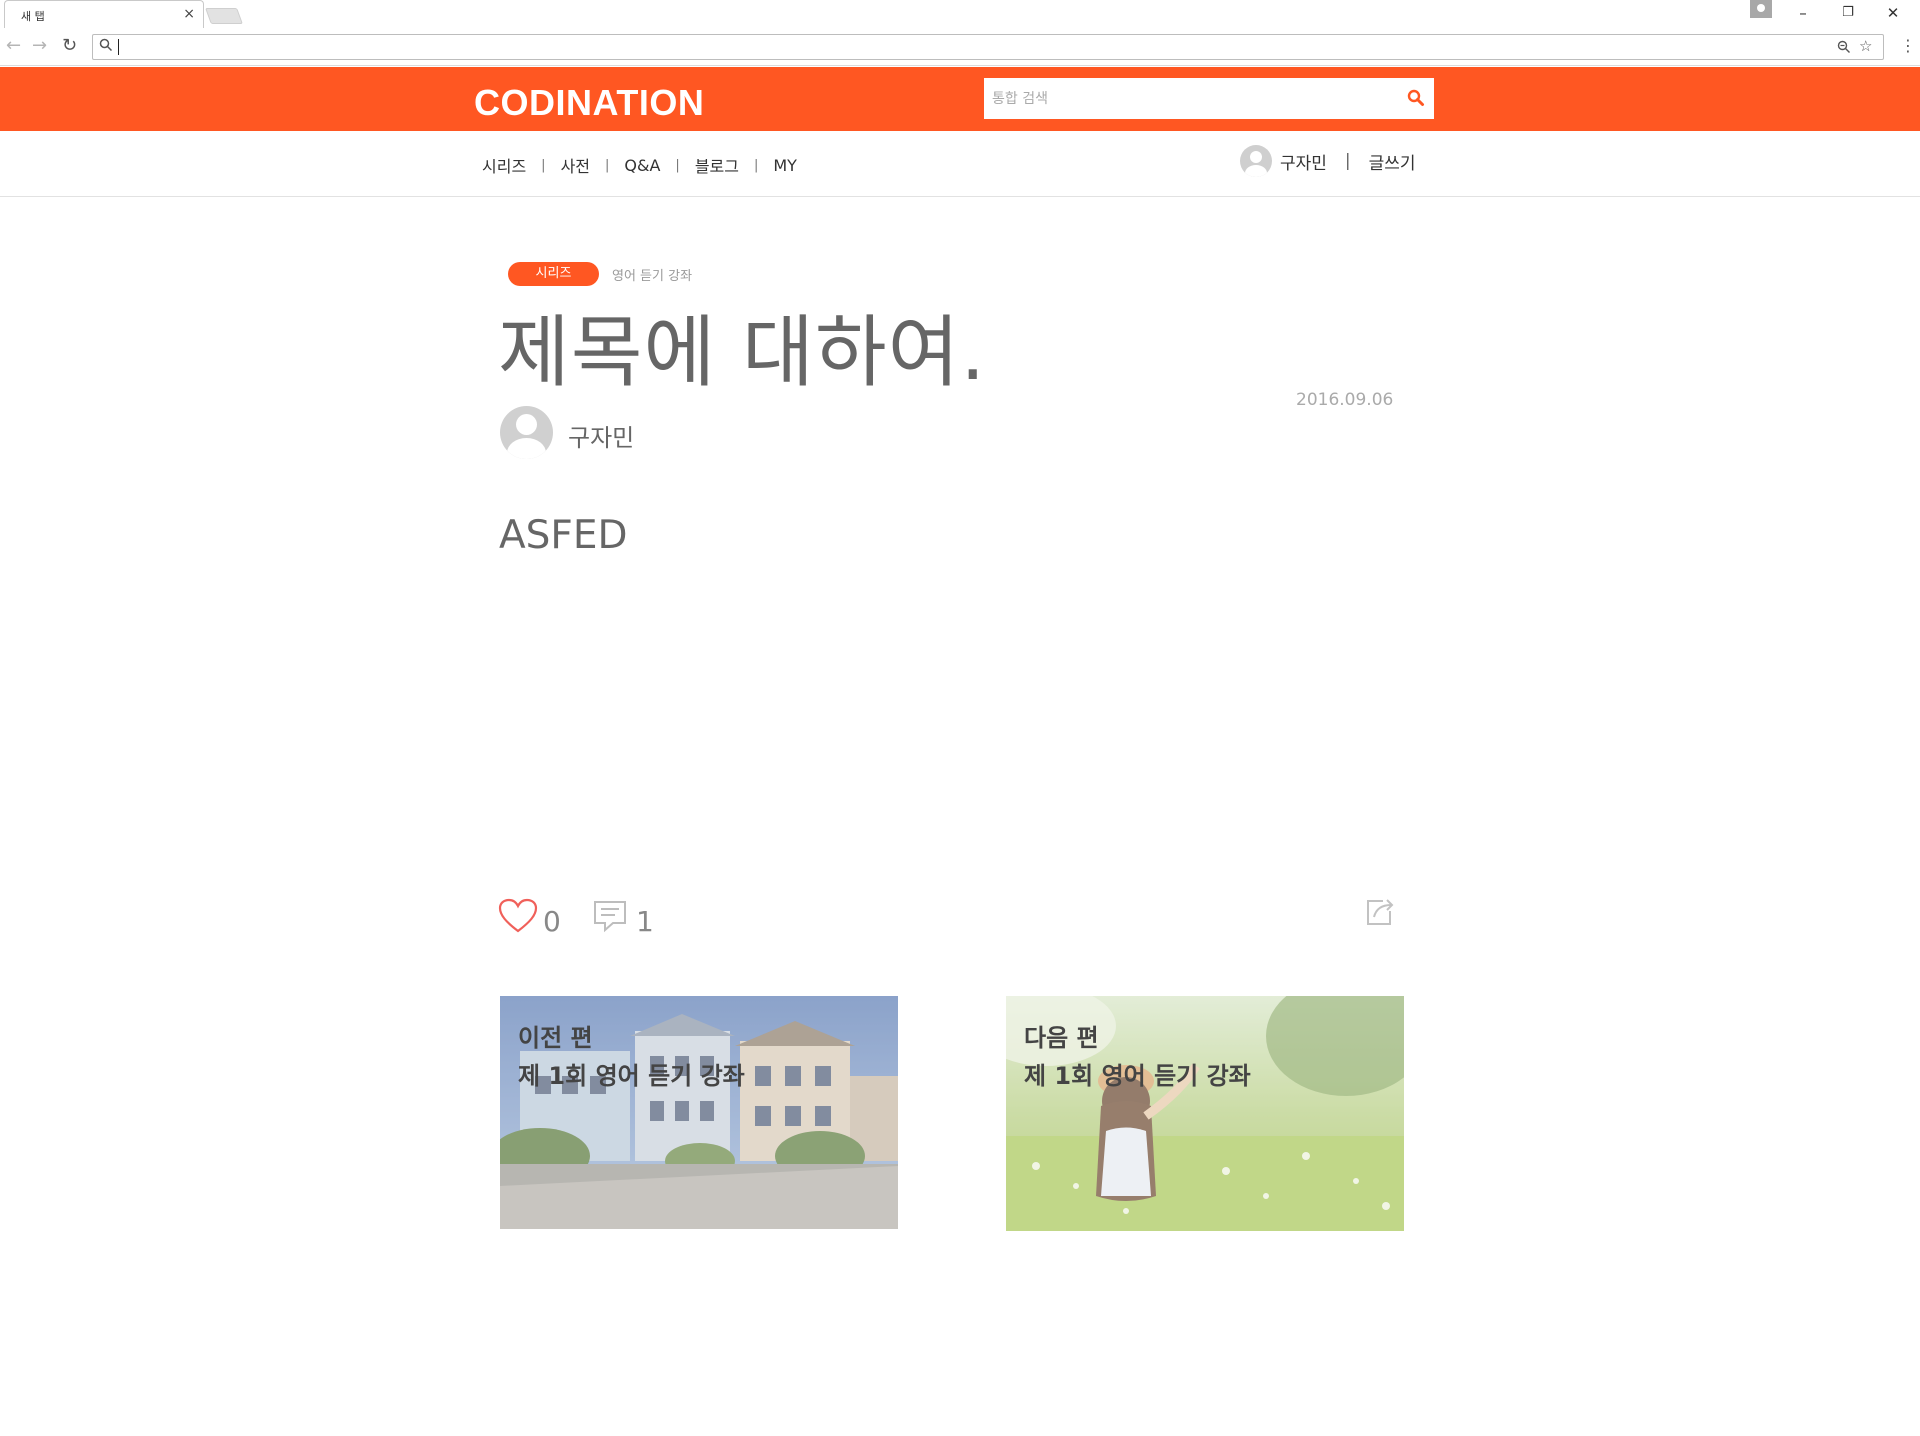 The width and height of the screenshot is (1920, 1436). Describe the element at coordinates (1848, 13) in the screenshot. I see `restore-button: ❐` at that location.